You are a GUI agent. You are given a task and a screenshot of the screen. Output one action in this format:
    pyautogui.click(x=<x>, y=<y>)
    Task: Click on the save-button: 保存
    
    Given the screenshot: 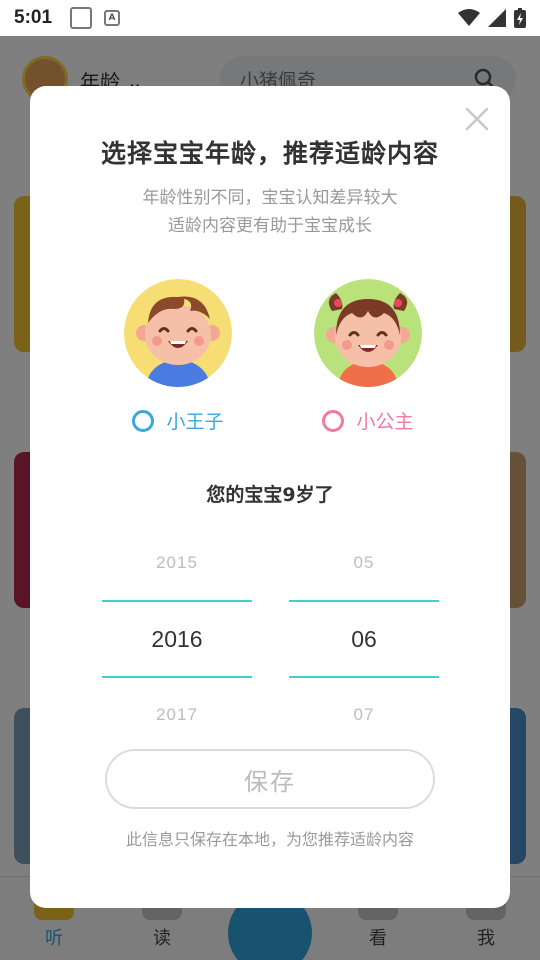 What is the action you would take?
    pyautogui.click(x=270, y=779)
    